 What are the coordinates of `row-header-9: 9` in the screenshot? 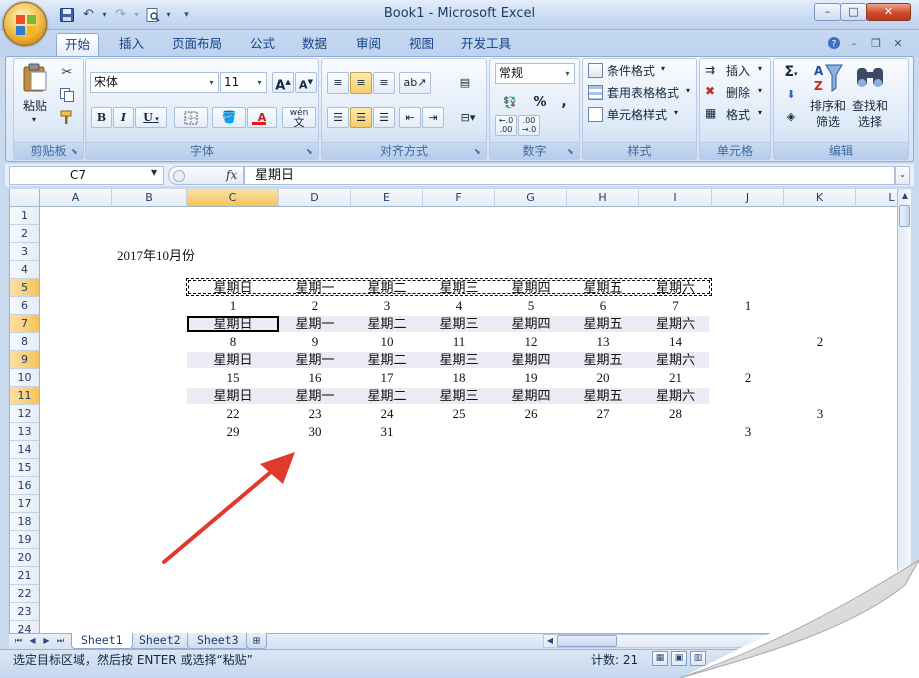 It's located at (25, 360).